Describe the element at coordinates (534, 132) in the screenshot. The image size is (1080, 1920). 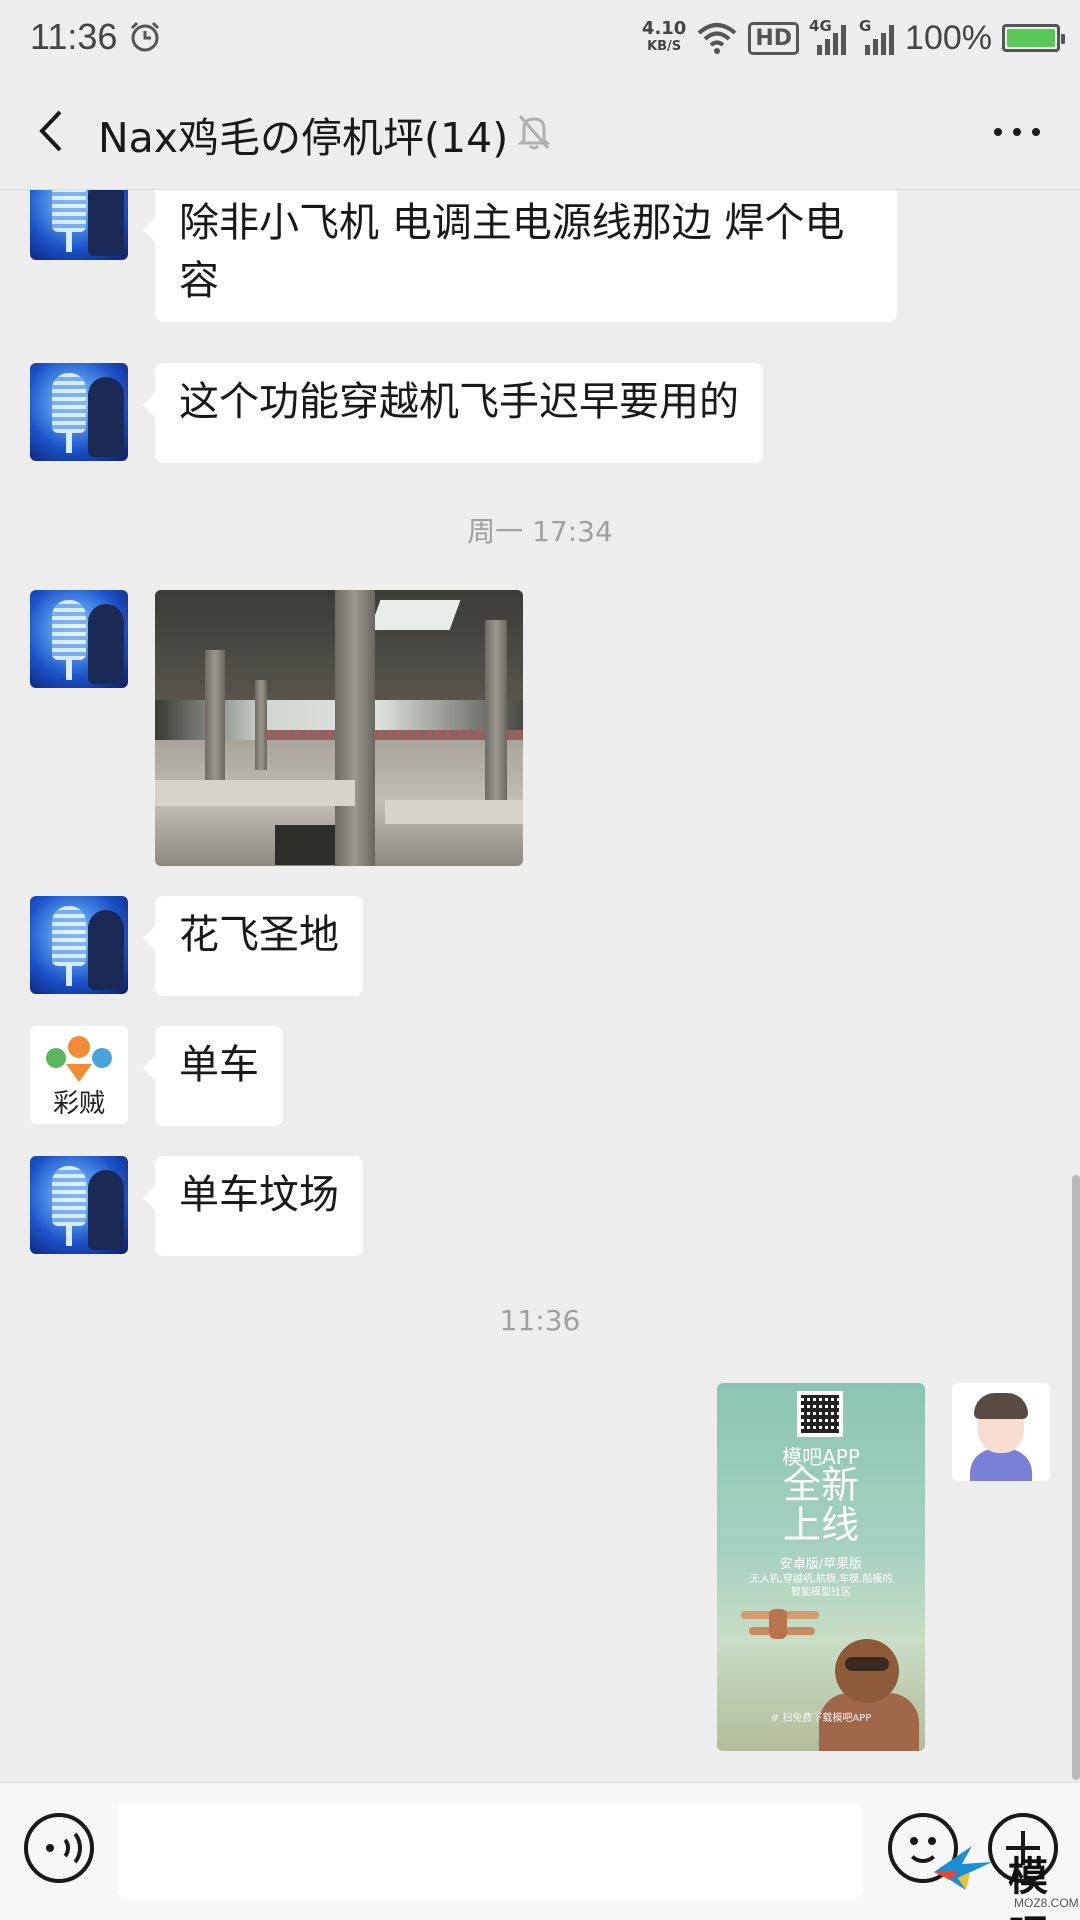
I see `mute-icon` at that location.